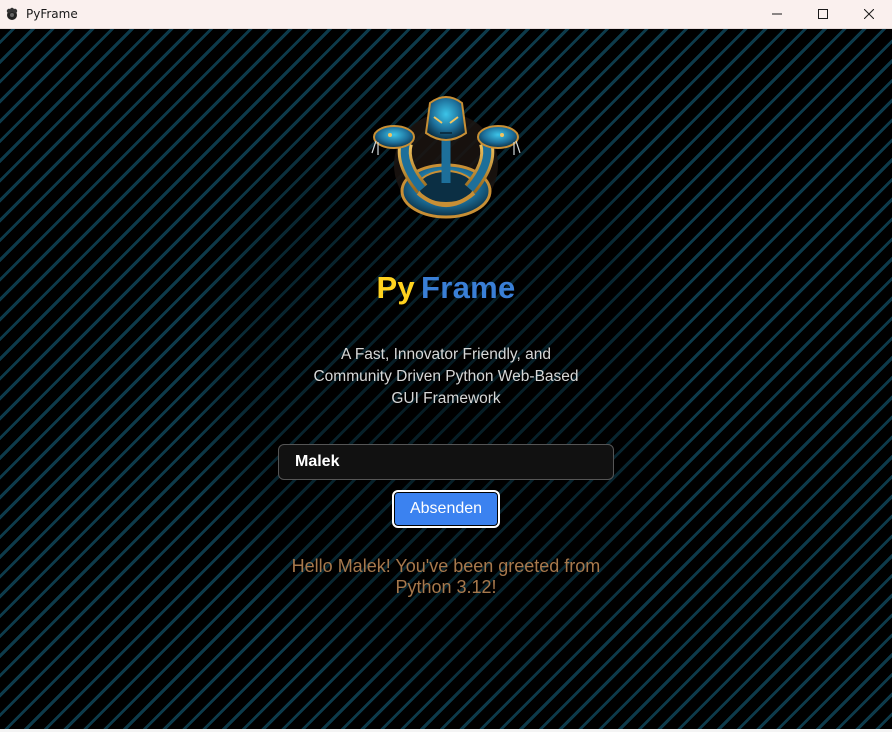 The image size is (892, 732). What do you see at coordinates (446, 398) in the screenshot?
I see `tagline-line-3: GUI Framework` at bounding box center [446, 398].